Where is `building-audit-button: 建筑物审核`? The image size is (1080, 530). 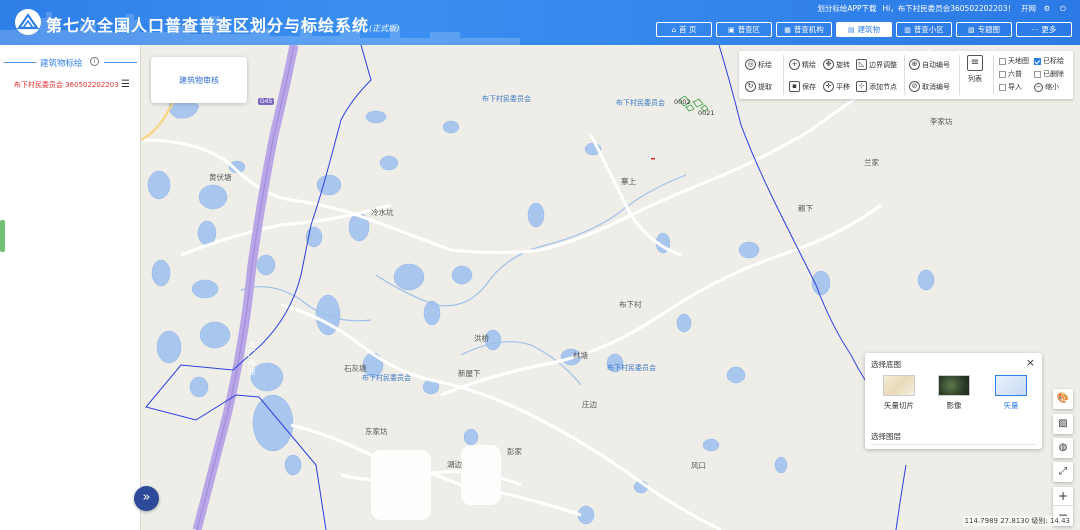 building-audit-button: 建筑物审核 is located at coordinates (199, 80).